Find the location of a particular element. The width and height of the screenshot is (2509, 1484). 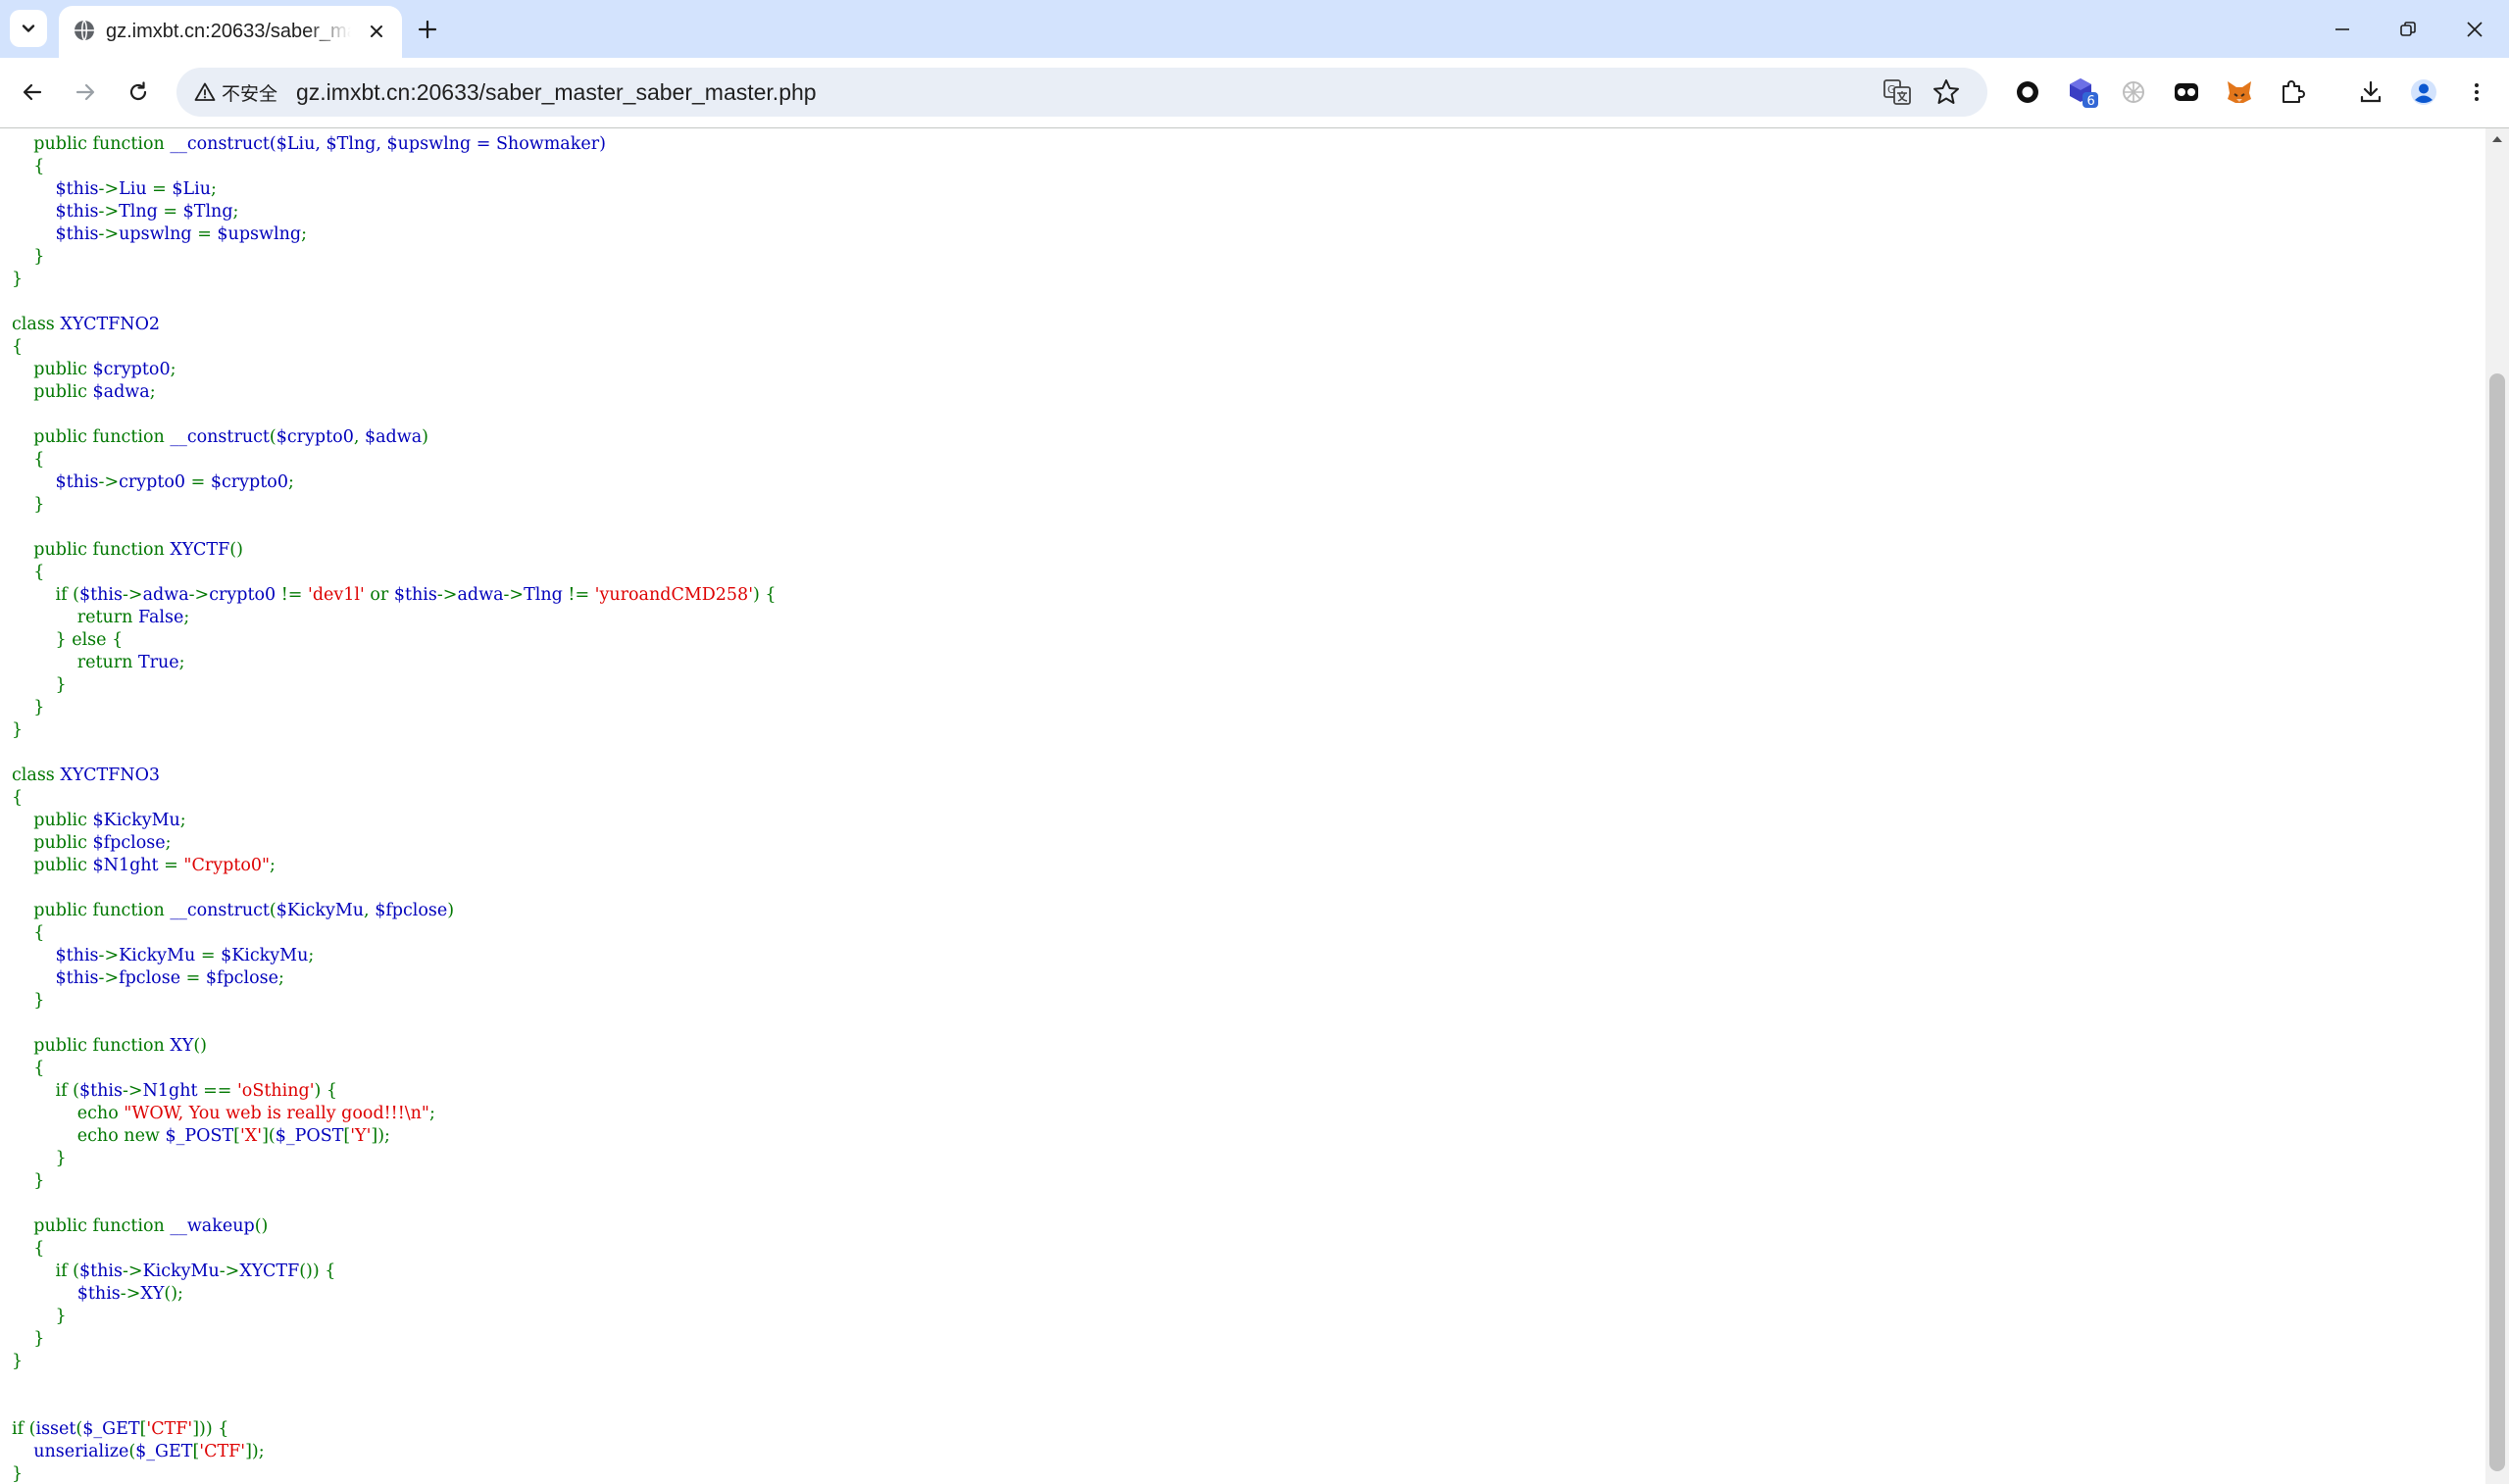

code-line: $this->Tlng = $Tlng; is located at coordinates (125, 212).